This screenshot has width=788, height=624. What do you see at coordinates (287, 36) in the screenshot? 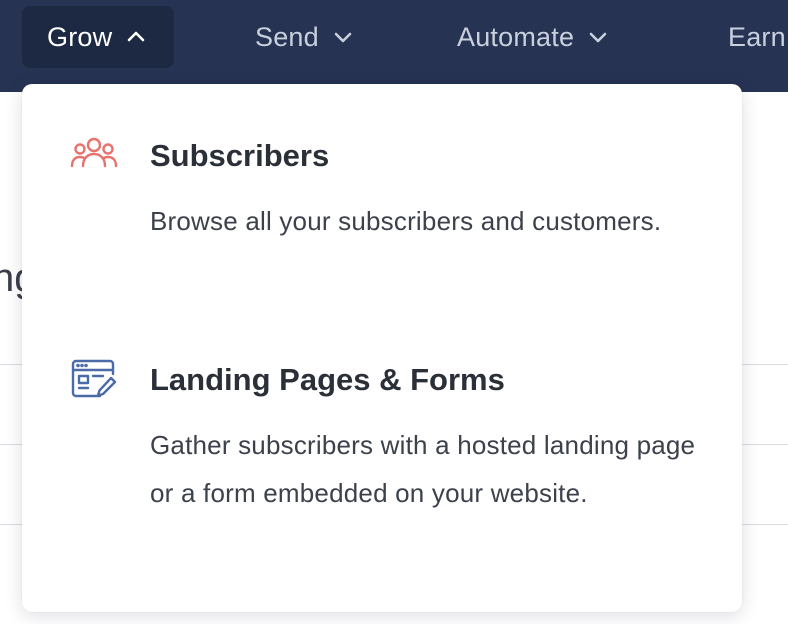
I see `nav-send-label: Send` at bounding box center [287, 36].